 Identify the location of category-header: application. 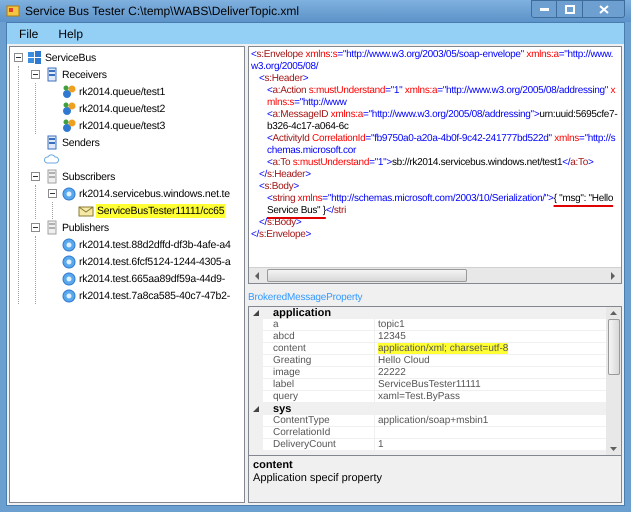
(427, 313).